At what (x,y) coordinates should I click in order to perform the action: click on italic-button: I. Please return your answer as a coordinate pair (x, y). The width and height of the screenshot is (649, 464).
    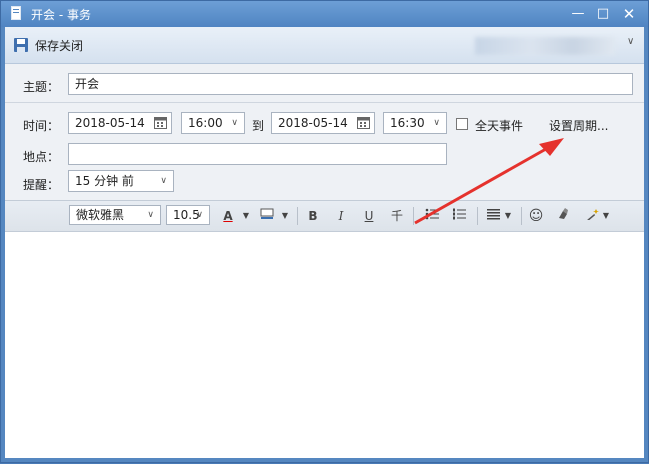
    Looking at the image, I should click on (341, 216).